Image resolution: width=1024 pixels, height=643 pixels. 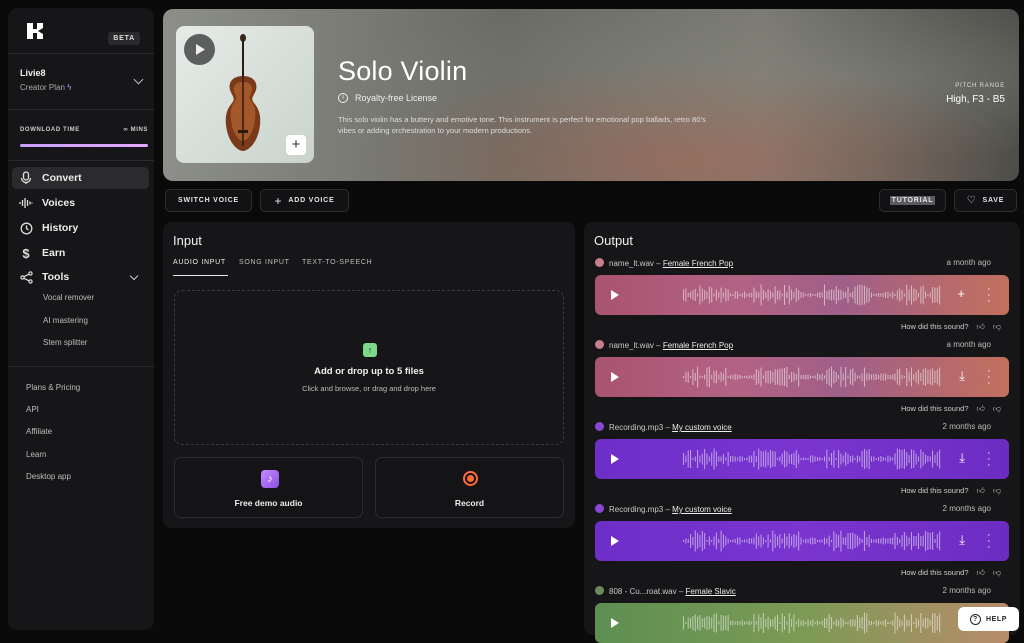 I want to click on tool-stem-splitter: Stem splitter, so click(x=65, y=342).